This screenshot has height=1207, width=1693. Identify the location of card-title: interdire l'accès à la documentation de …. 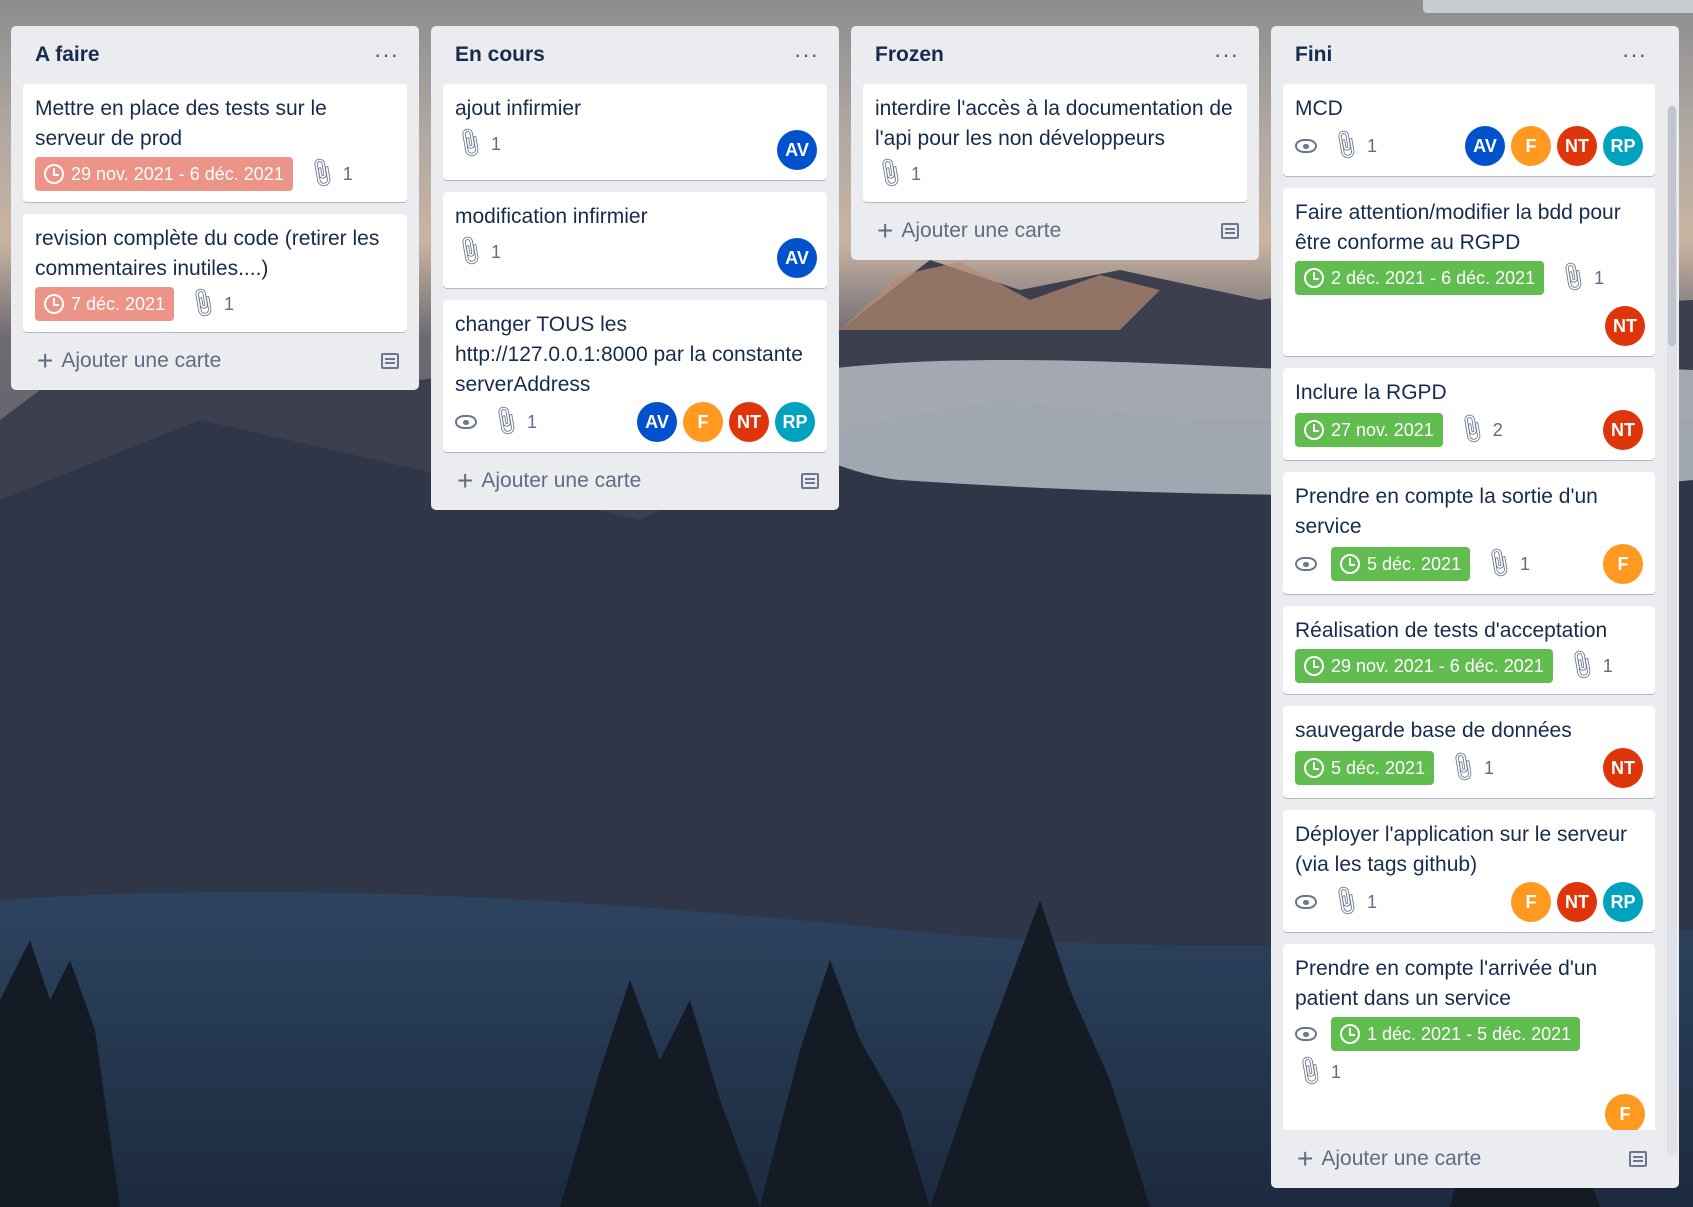
(1054, 123).